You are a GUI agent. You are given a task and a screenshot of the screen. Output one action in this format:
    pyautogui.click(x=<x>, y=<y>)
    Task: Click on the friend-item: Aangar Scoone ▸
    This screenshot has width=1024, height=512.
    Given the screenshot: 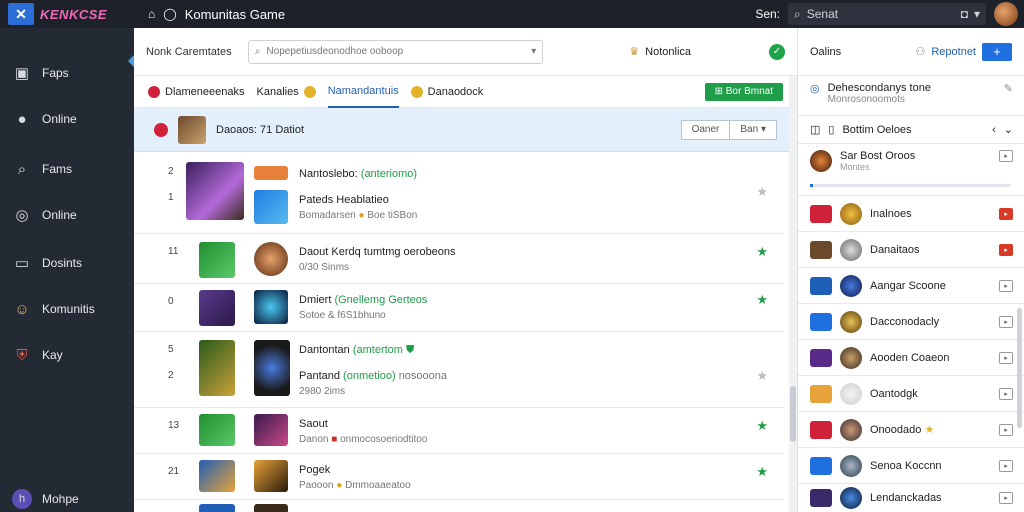 What is the action you would take?
    pyautogui.click(x=911, y=286)
    